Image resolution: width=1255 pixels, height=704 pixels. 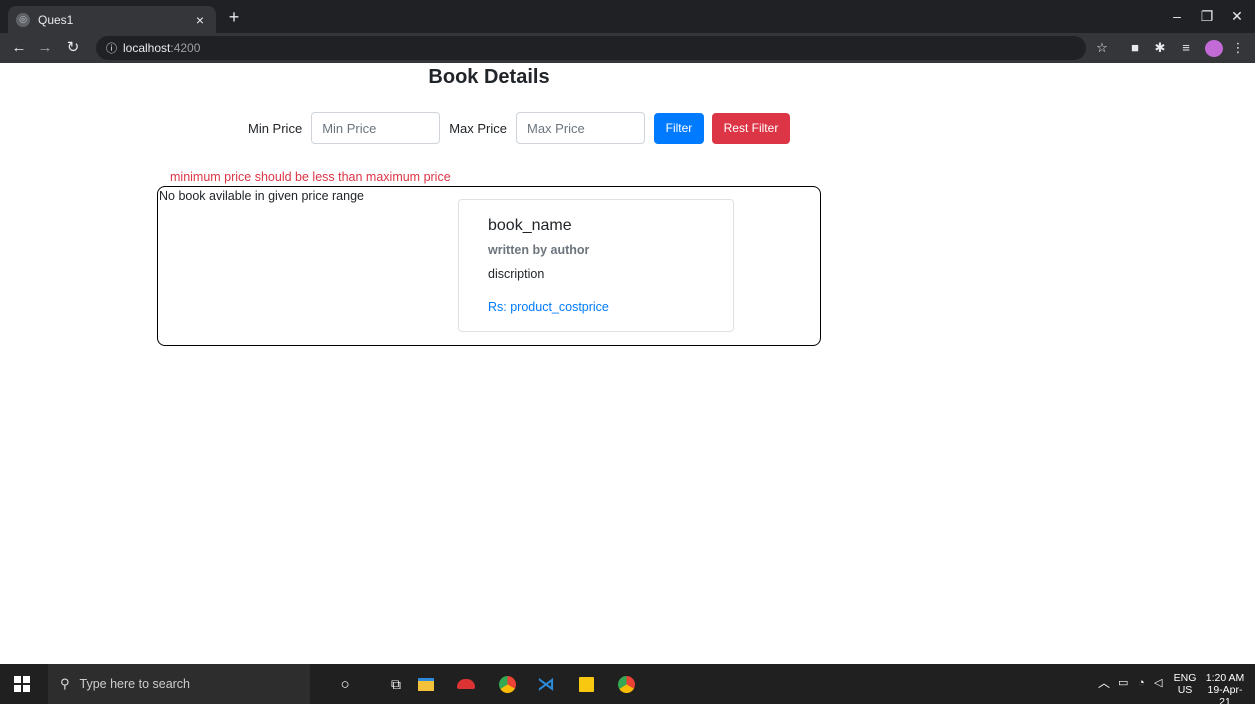 What do you see at coordinates (1207, 16) in the screenshot?
I see `restore-button: ❐` at bounding box center [1207, 16].